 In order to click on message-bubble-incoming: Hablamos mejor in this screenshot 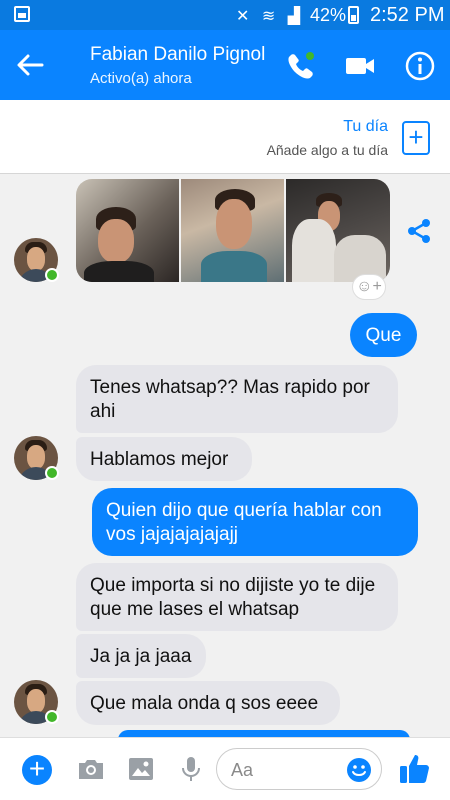, I will do `click(164, 459)`.